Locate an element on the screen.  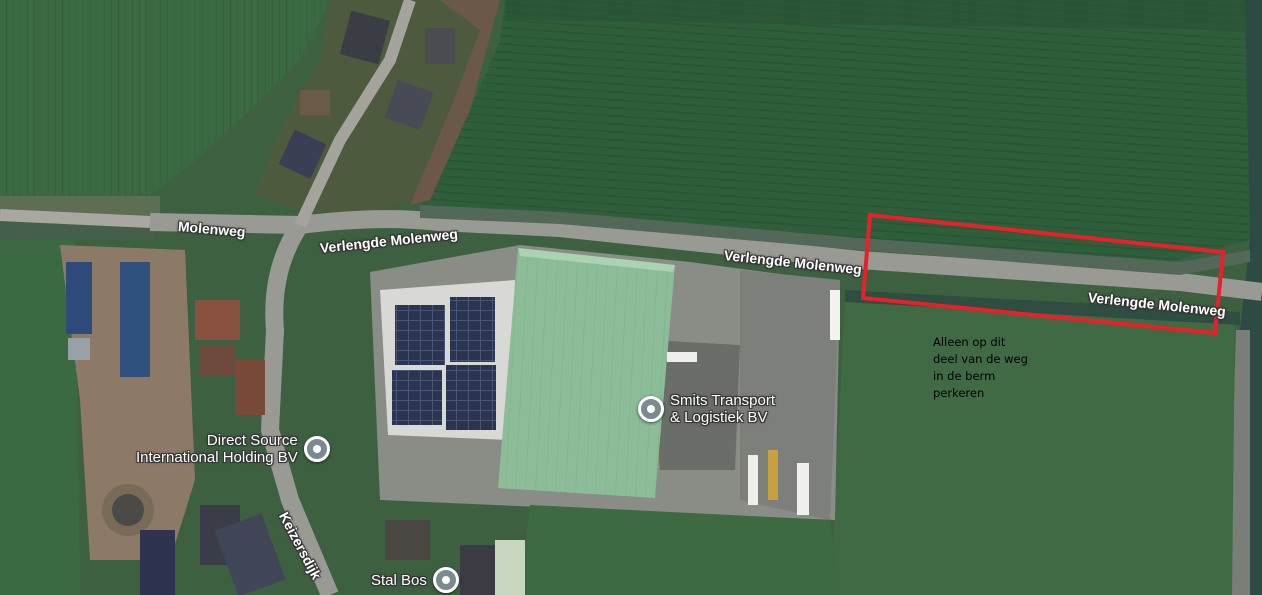
roundabout-inner is located at coordinates (128, 510).